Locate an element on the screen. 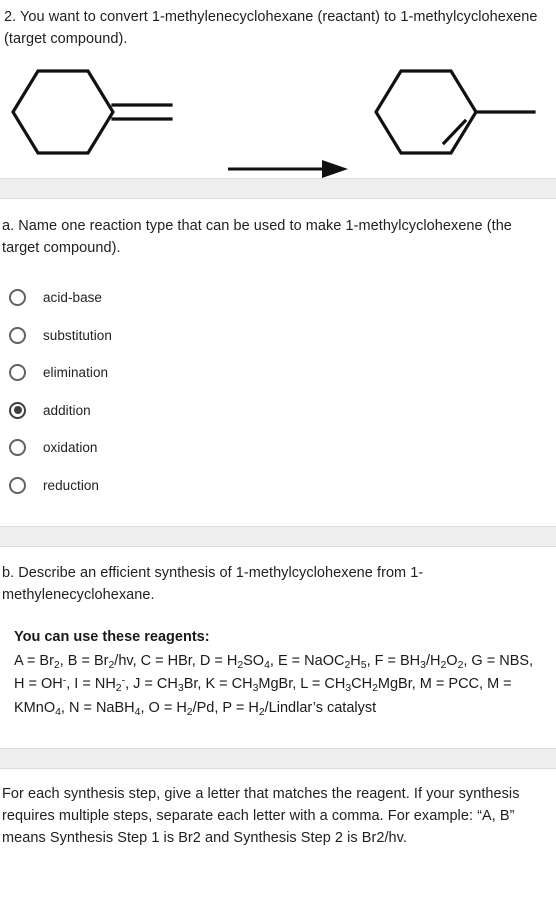 This screenshot has width=556, height=900. option-label-substitution: substitution is located at coordinates (77, 335).